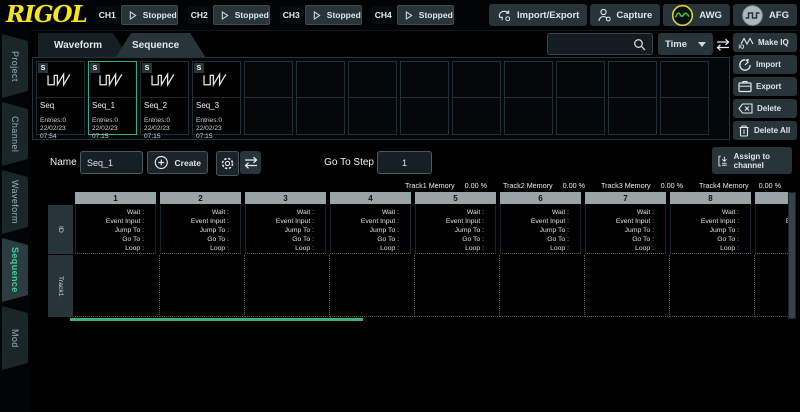 The height and width of the screenshot is (412, 800). Describe the element at coordinates (156, 105) in the screenshot. I see `card-name: Seq_2` at that location.